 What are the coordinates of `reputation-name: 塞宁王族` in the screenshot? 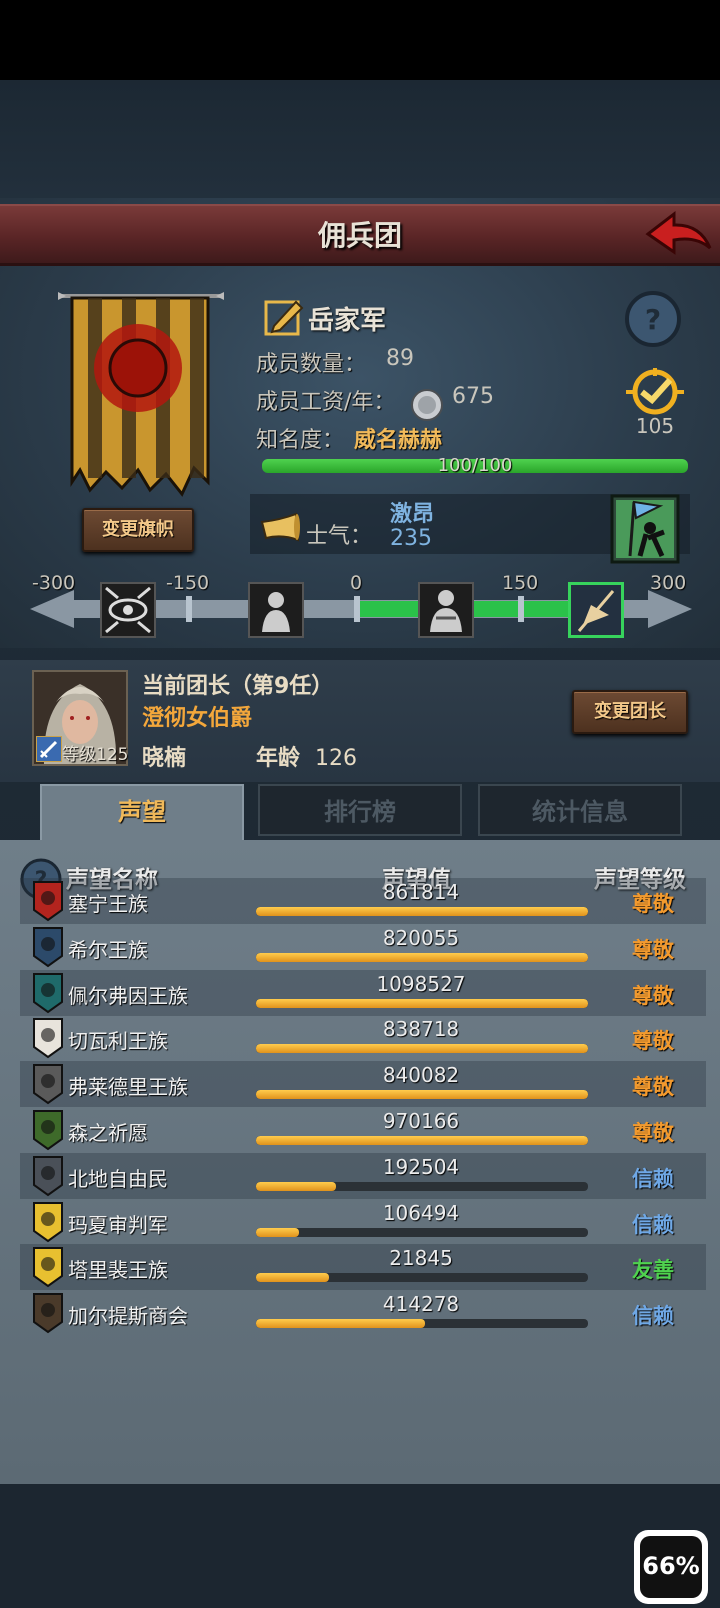 It's located at (108, 904).